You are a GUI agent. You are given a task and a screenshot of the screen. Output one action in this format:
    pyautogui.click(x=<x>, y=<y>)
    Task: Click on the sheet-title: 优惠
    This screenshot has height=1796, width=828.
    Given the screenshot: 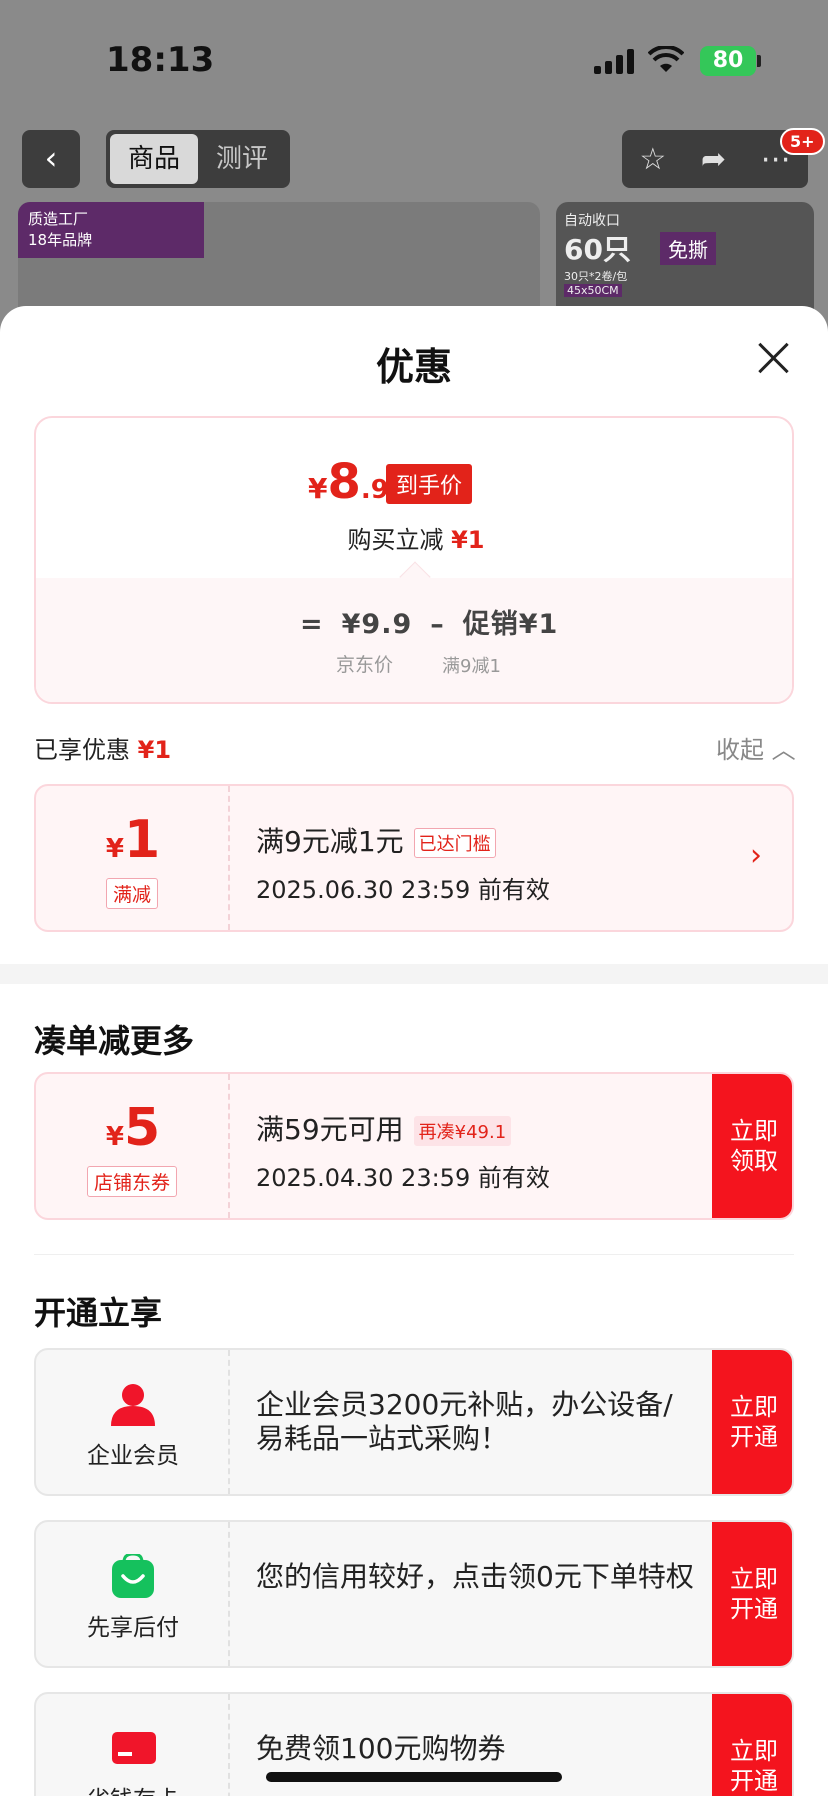 What is the action you would take?
    pyautogui.click(x=413, y=367)
    